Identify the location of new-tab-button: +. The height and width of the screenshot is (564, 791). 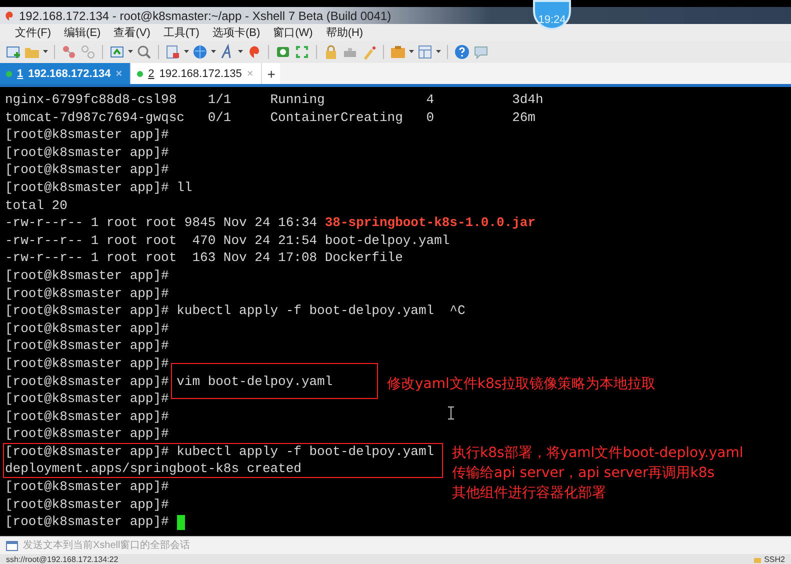
(271, 73).